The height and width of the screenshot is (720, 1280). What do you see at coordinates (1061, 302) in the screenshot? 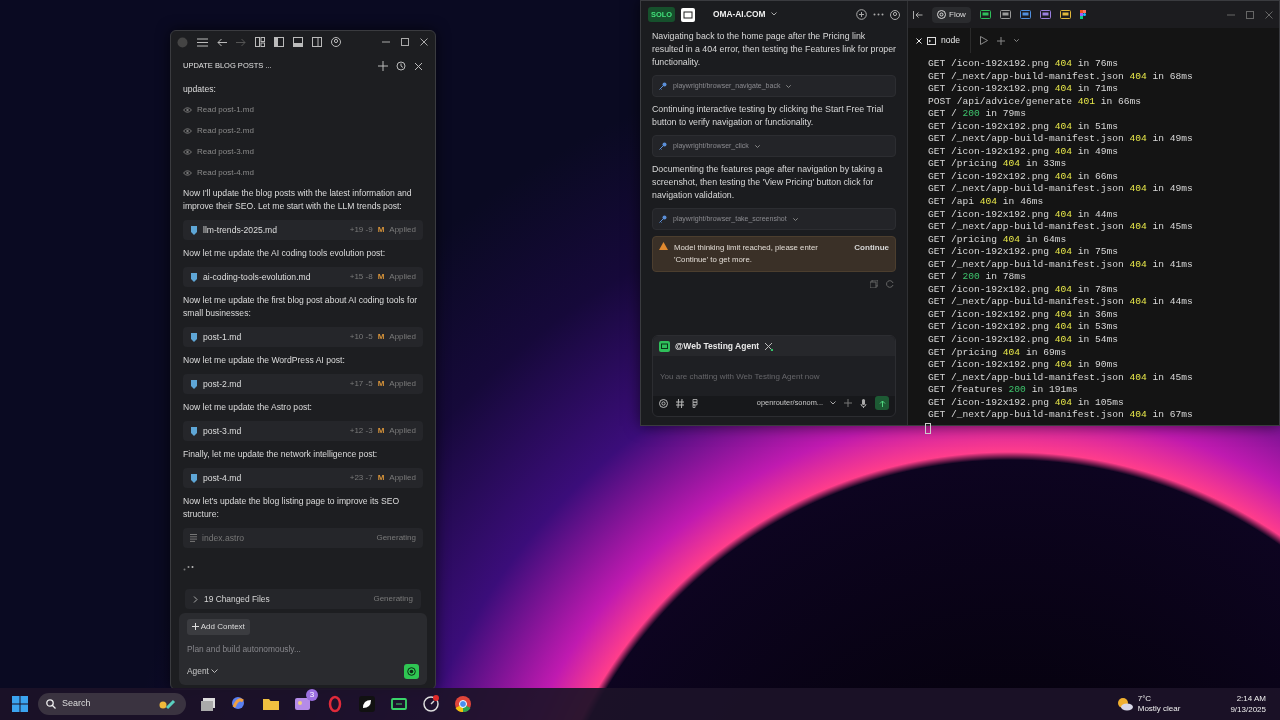
I see `terminal-line: GET /_next/app-build-manifest.json 404 in 44ms` at bounding box center [1061, 302].